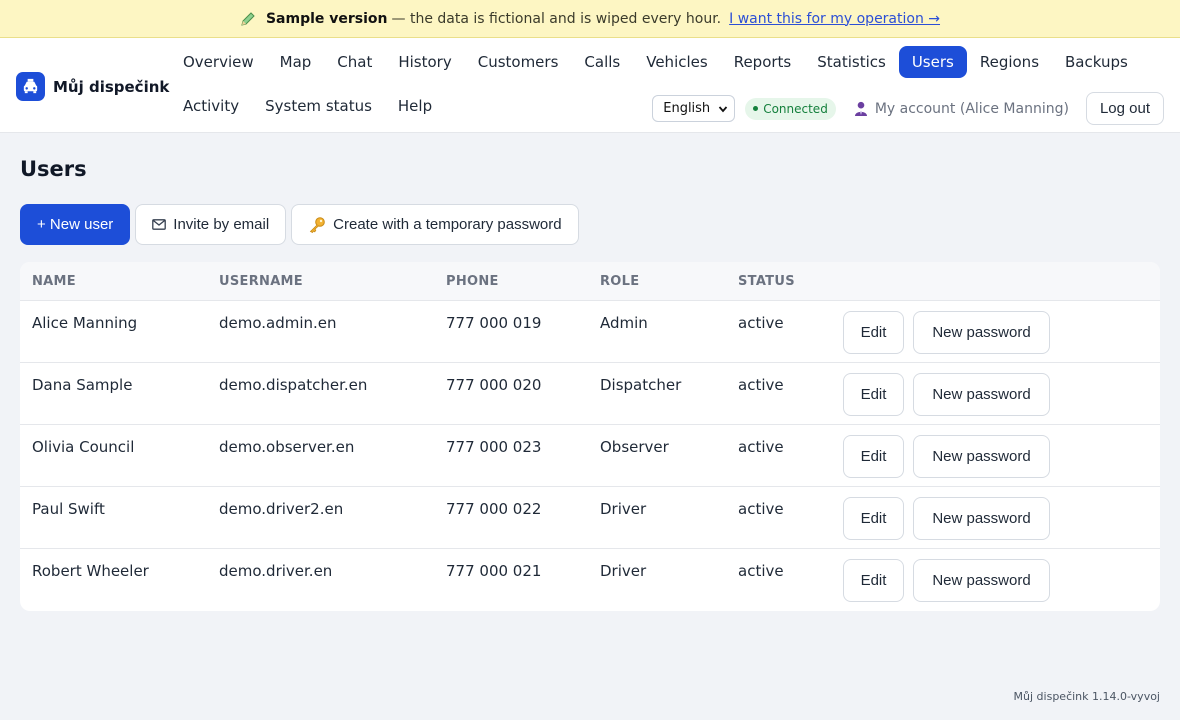 The image size is (1180, 720). I want to click on page-title: Users, so click(53, 169).